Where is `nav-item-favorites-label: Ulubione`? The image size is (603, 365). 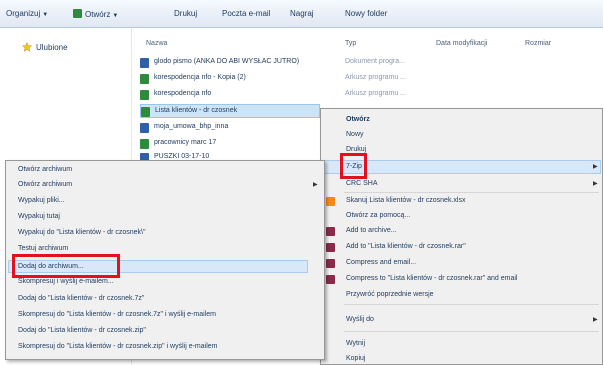
nav-item-favorites-label: Ulubione is located at coordinates (52, 47).